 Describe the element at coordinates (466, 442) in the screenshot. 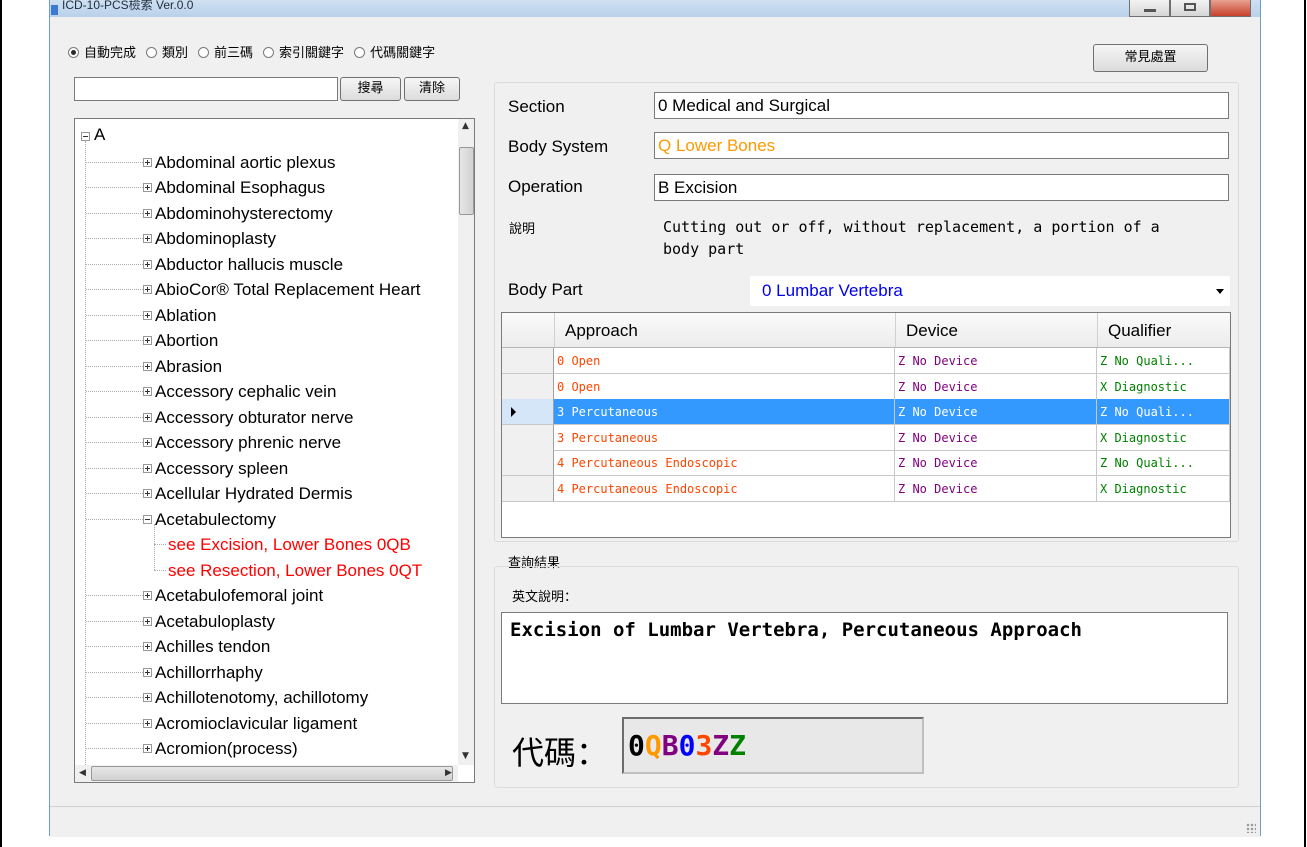

I see `tree-vertical-scrollbar: ▲ ▼` at that location.